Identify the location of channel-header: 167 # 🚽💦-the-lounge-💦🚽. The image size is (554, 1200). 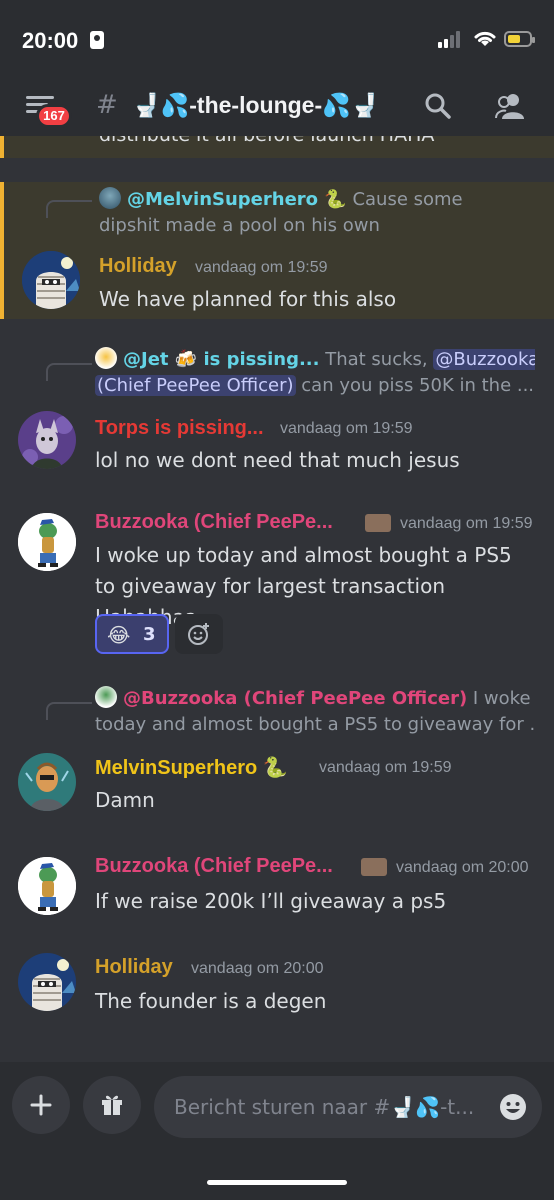
(277, 107).